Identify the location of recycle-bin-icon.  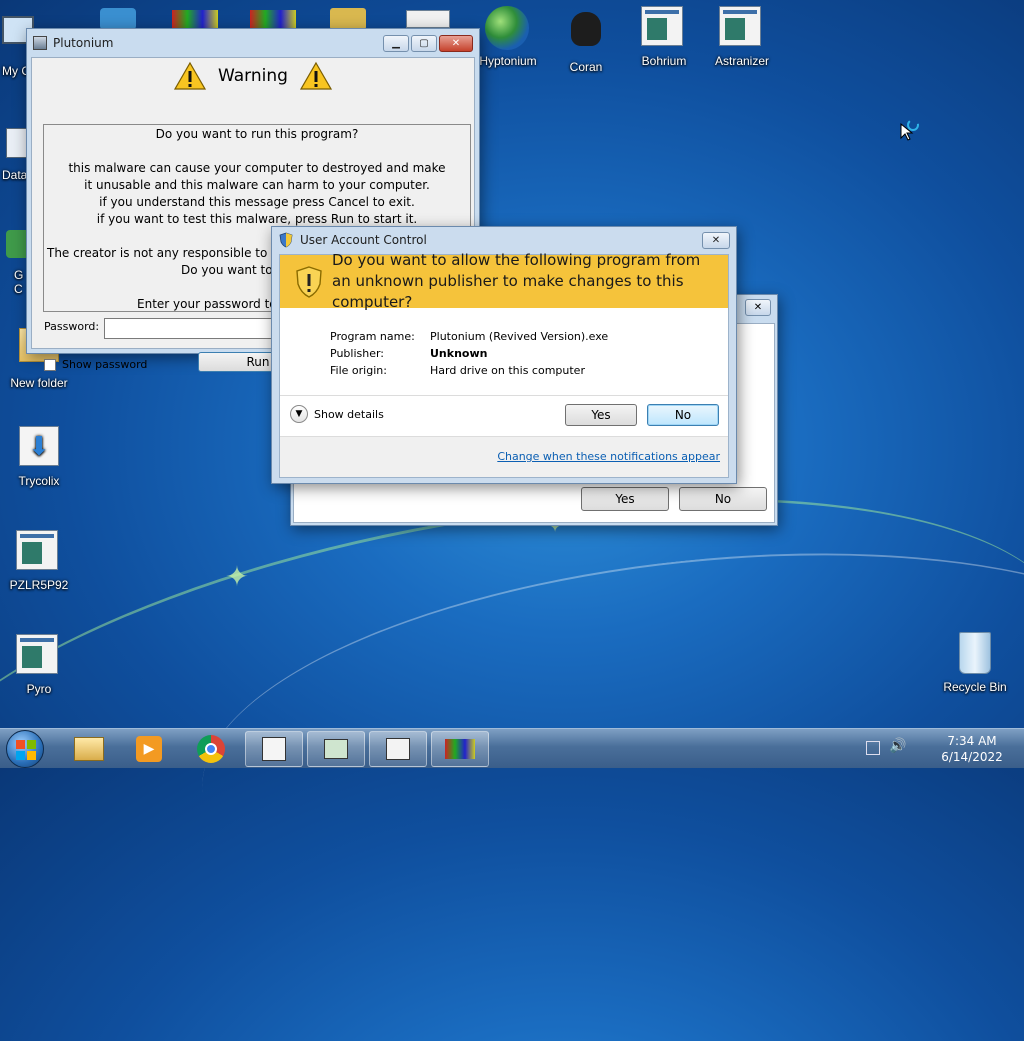
(975, 655).